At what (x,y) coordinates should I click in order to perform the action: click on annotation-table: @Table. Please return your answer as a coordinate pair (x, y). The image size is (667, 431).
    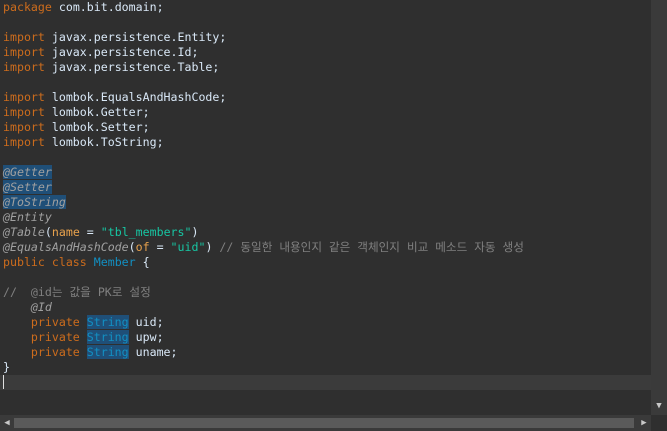
    Looking at the image, I should click on (24, 232).